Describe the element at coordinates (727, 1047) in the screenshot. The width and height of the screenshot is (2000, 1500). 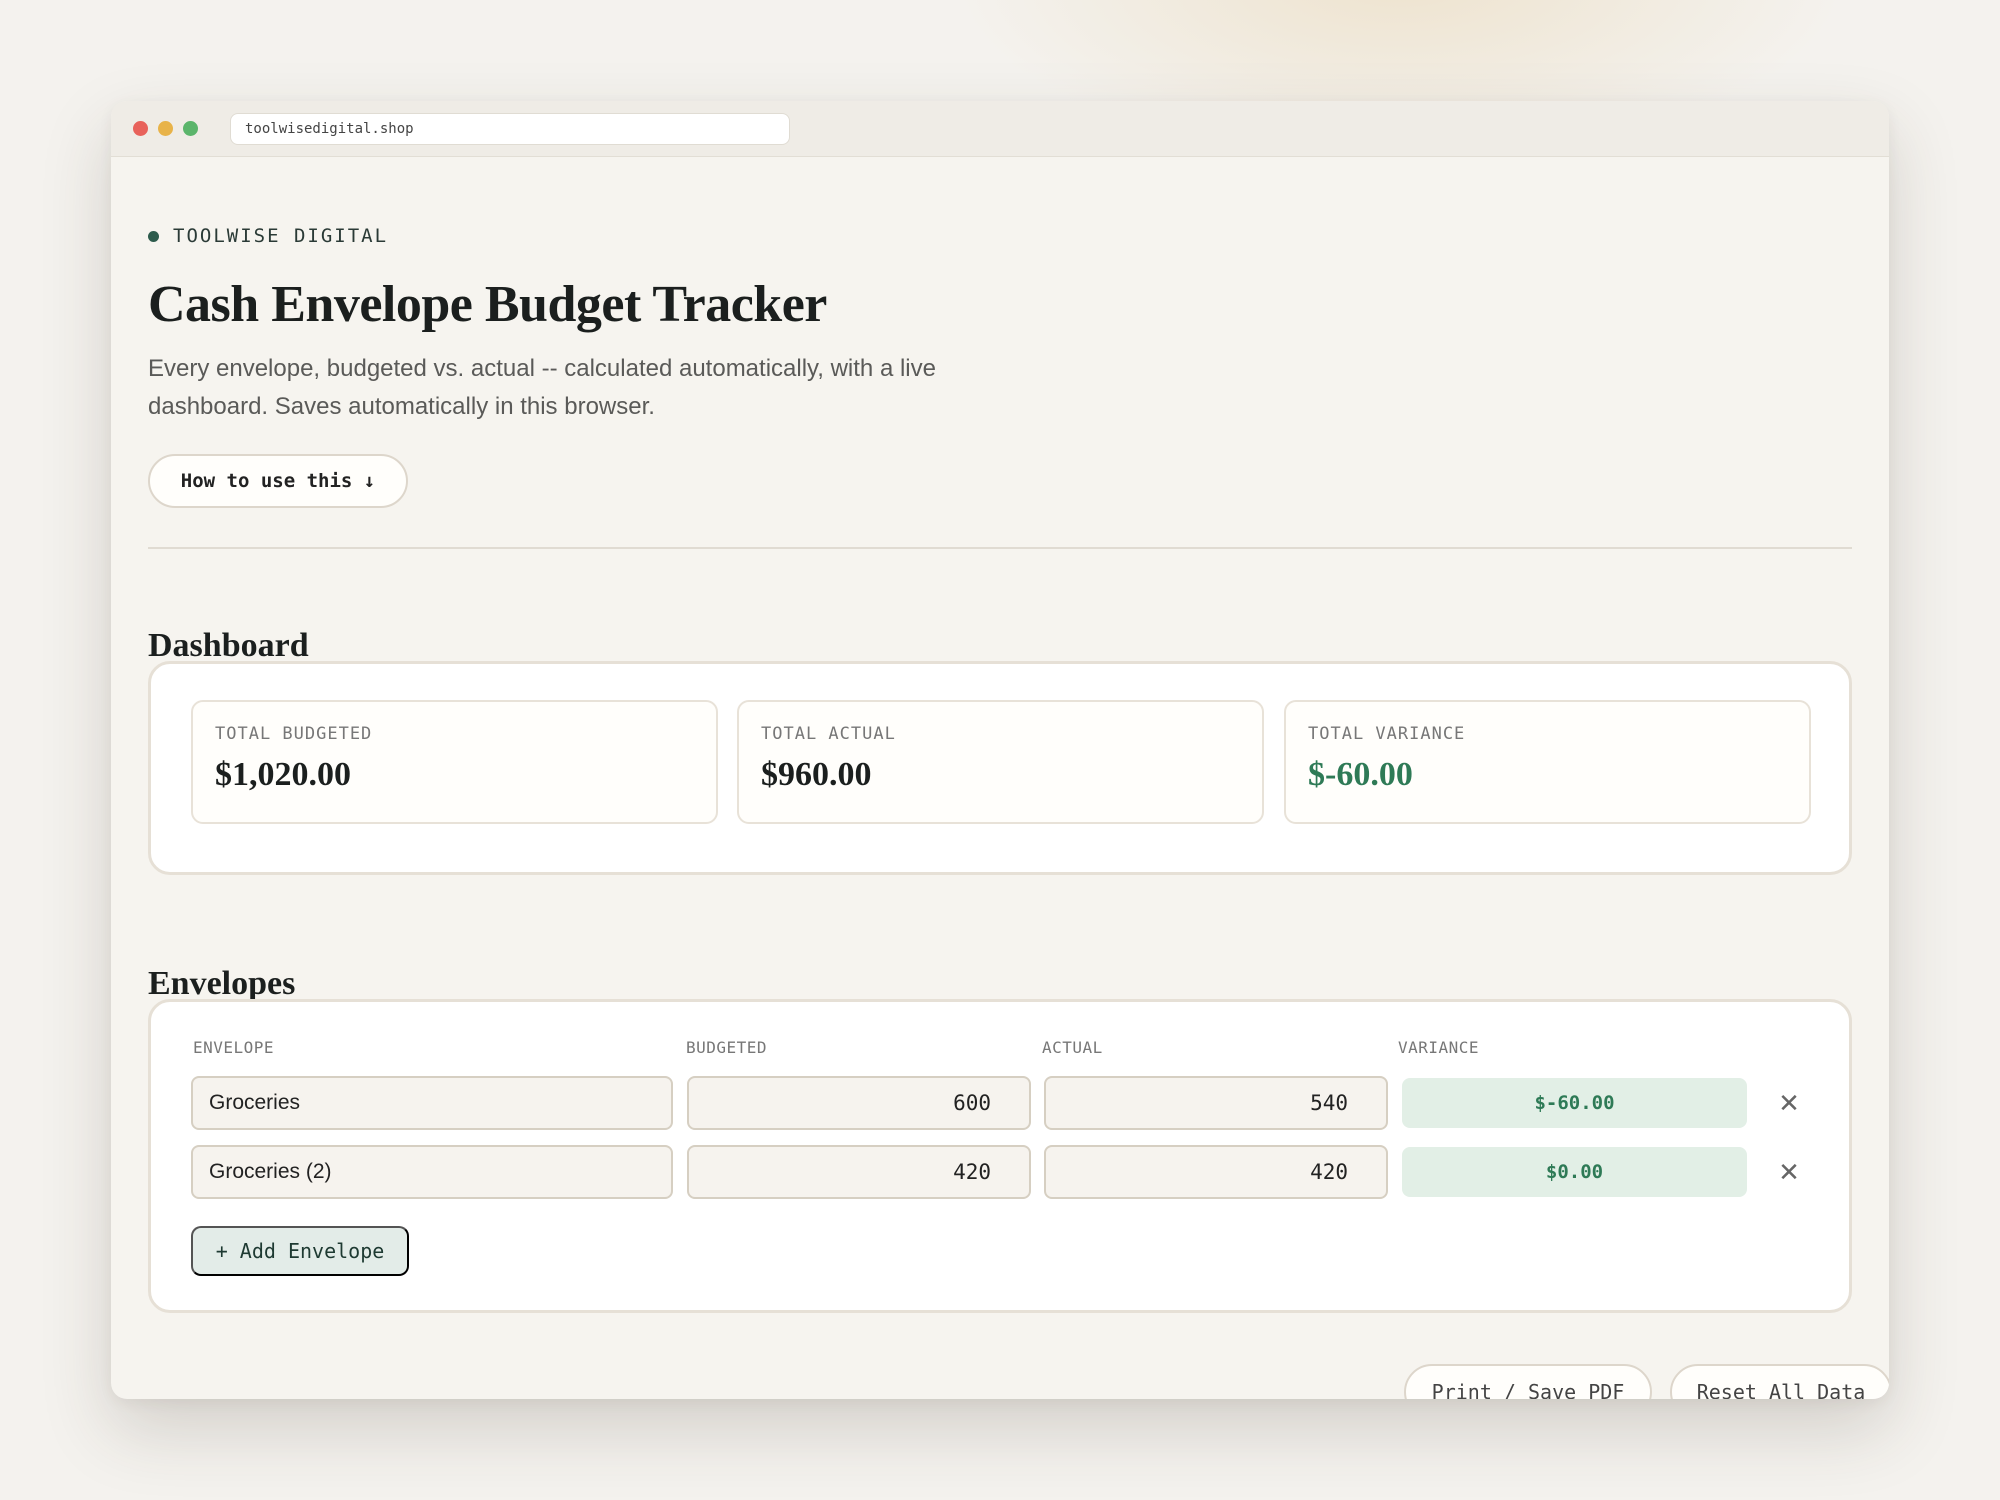
I see `column-header-budgeted: BUDGETED` at that location.